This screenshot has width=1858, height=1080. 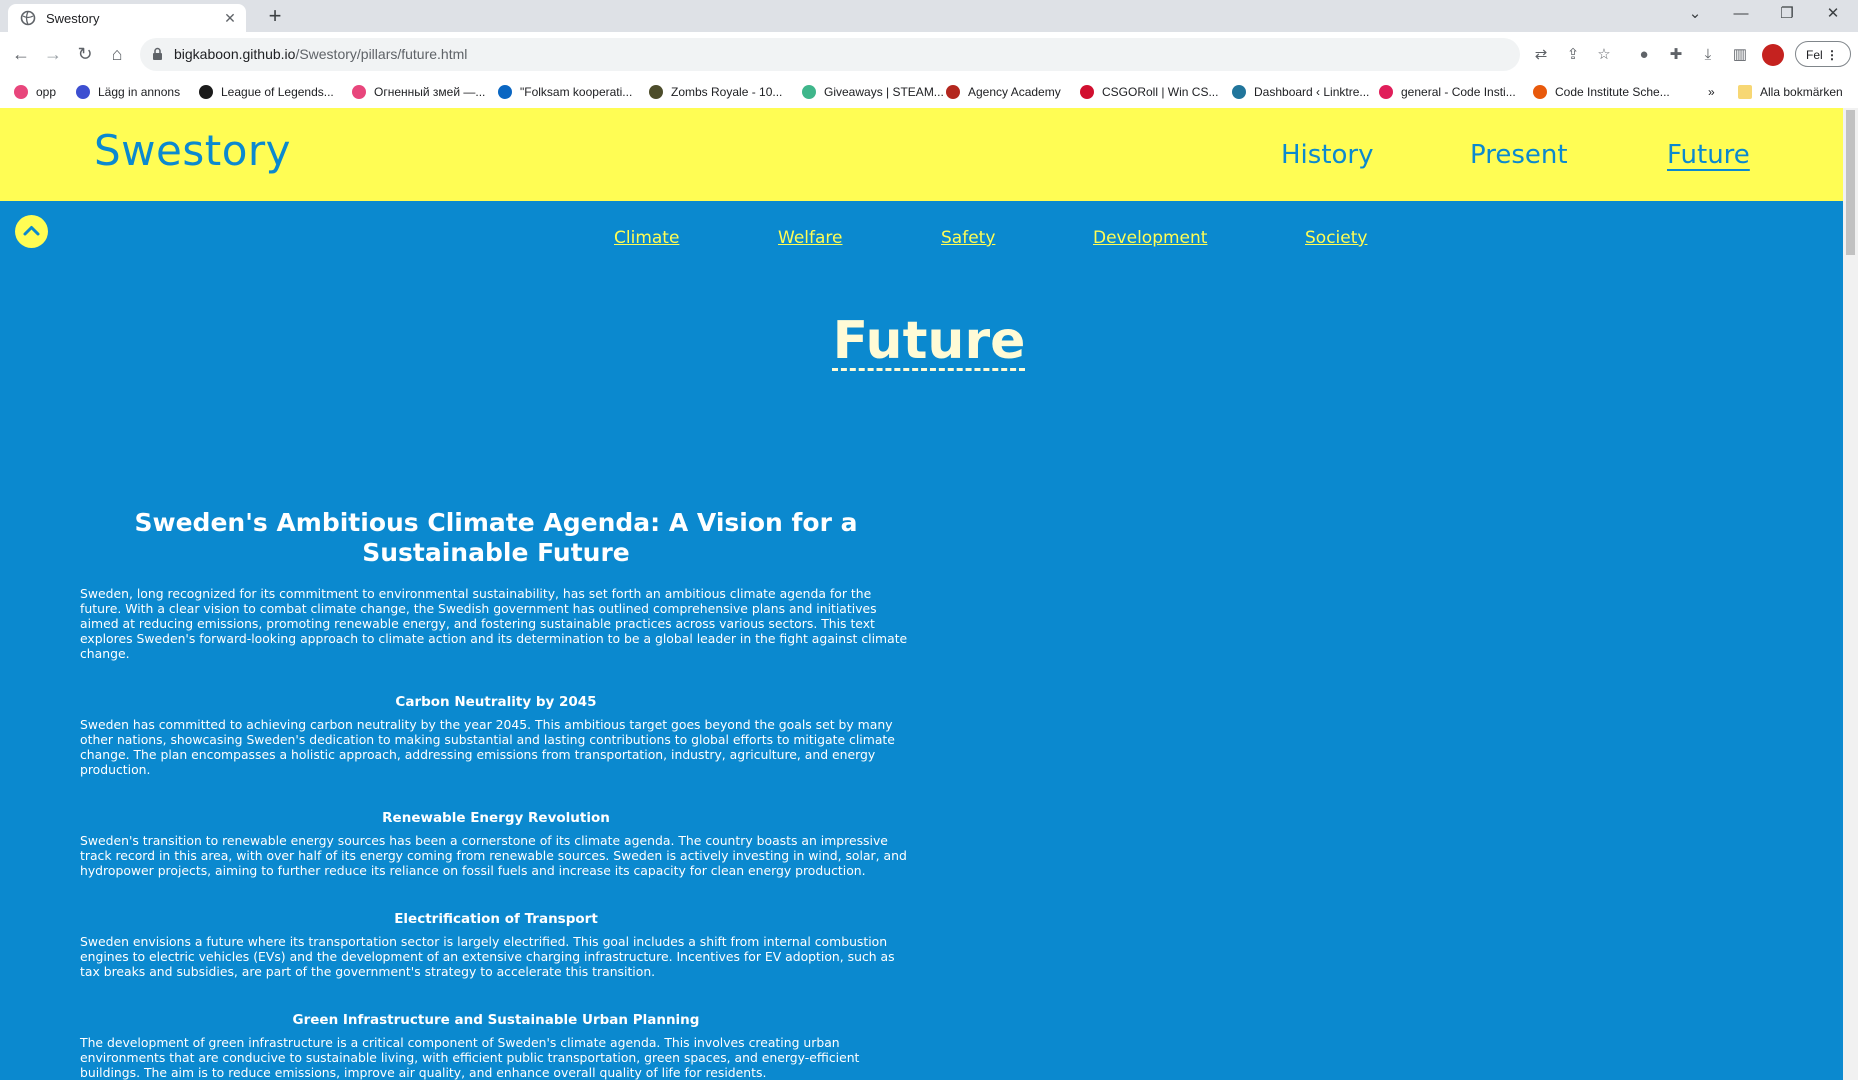 I want to click on linkedin-icon, so click(x=505, y=92).